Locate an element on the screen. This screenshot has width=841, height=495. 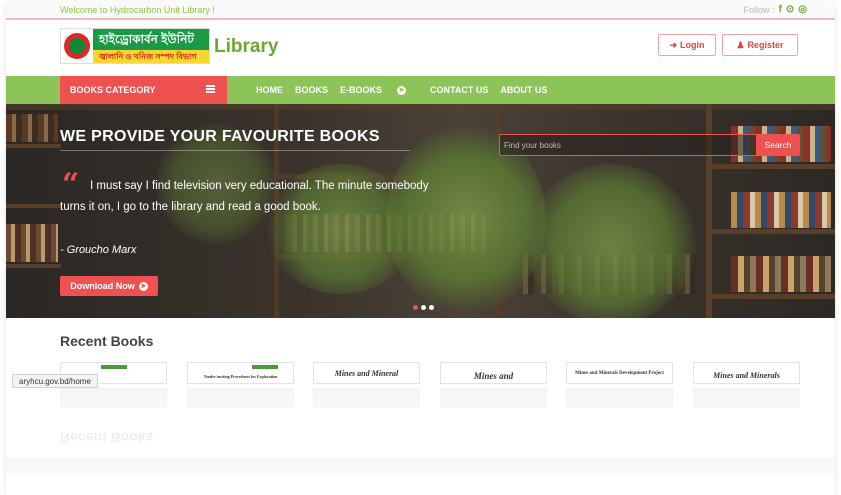
download-now-button: Download Now ➤ is located at coordinates (109, 286).